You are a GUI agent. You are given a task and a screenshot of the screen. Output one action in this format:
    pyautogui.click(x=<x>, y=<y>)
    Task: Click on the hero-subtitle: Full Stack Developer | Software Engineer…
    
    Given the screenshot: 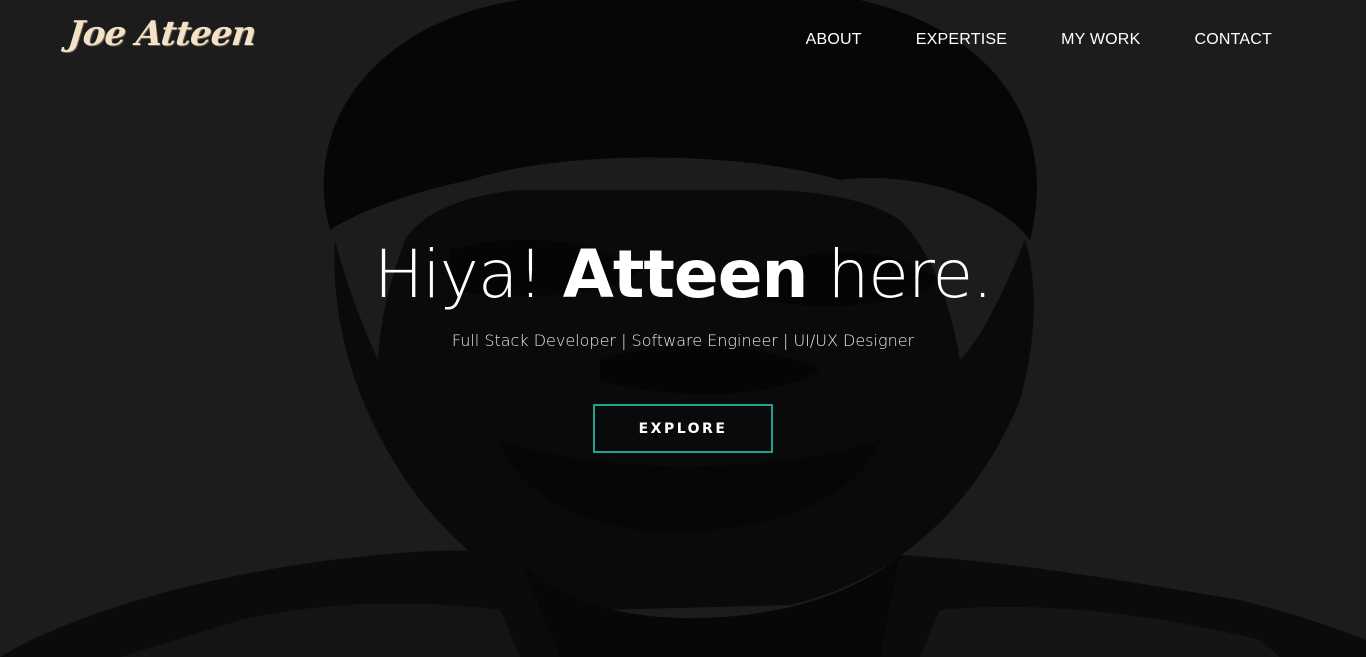 What is the action you would take?
    pyautogui.click(x=683, y=340)
    